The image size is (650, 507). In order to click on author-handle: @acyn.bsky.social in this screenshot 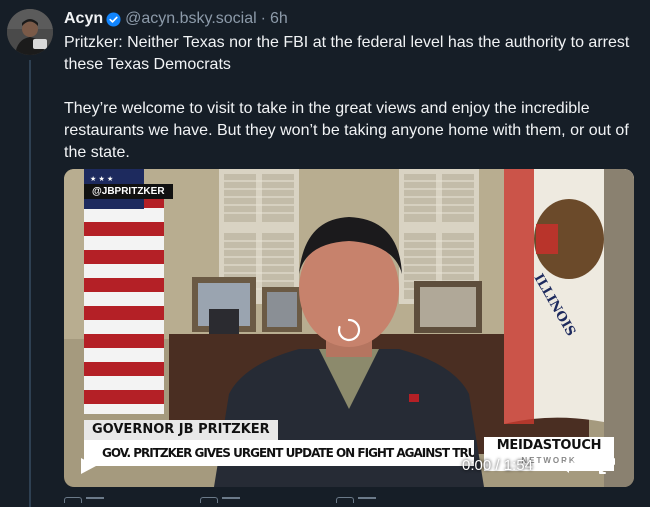, I will do `click(191, 19)`.